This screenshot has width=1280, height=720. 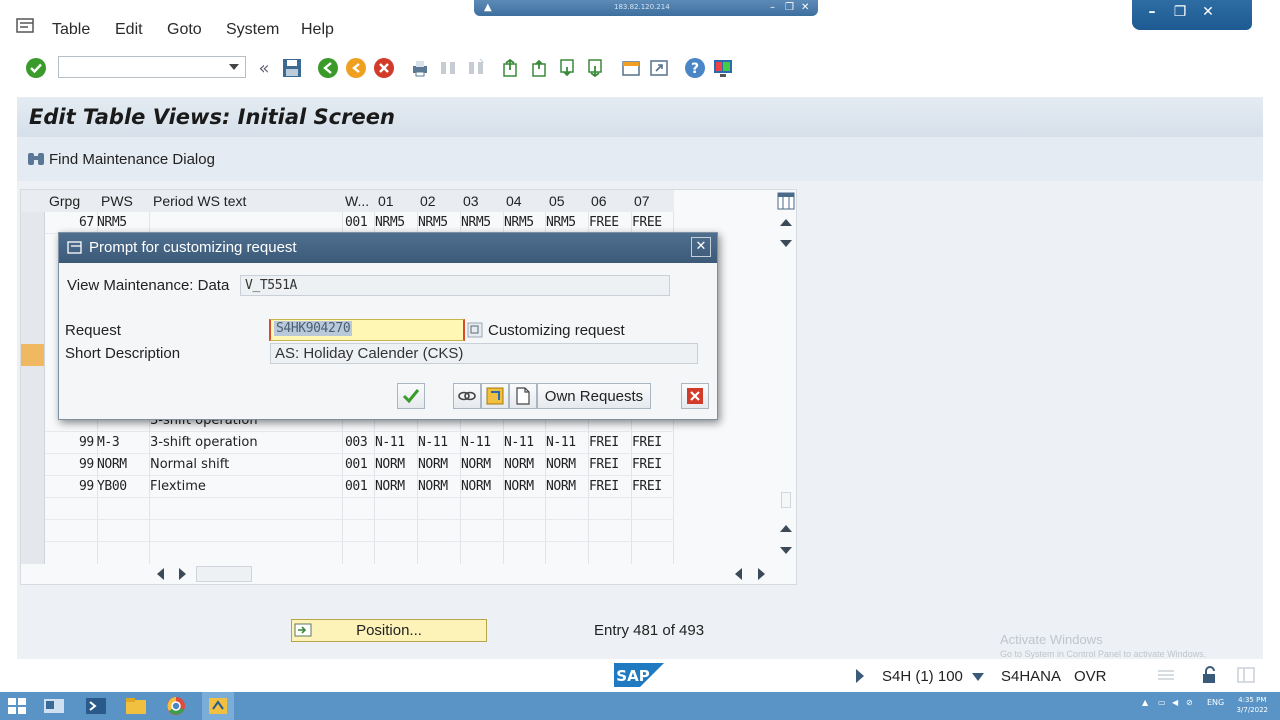 I want to click on value-help-icon, so click(x=475, y=330).